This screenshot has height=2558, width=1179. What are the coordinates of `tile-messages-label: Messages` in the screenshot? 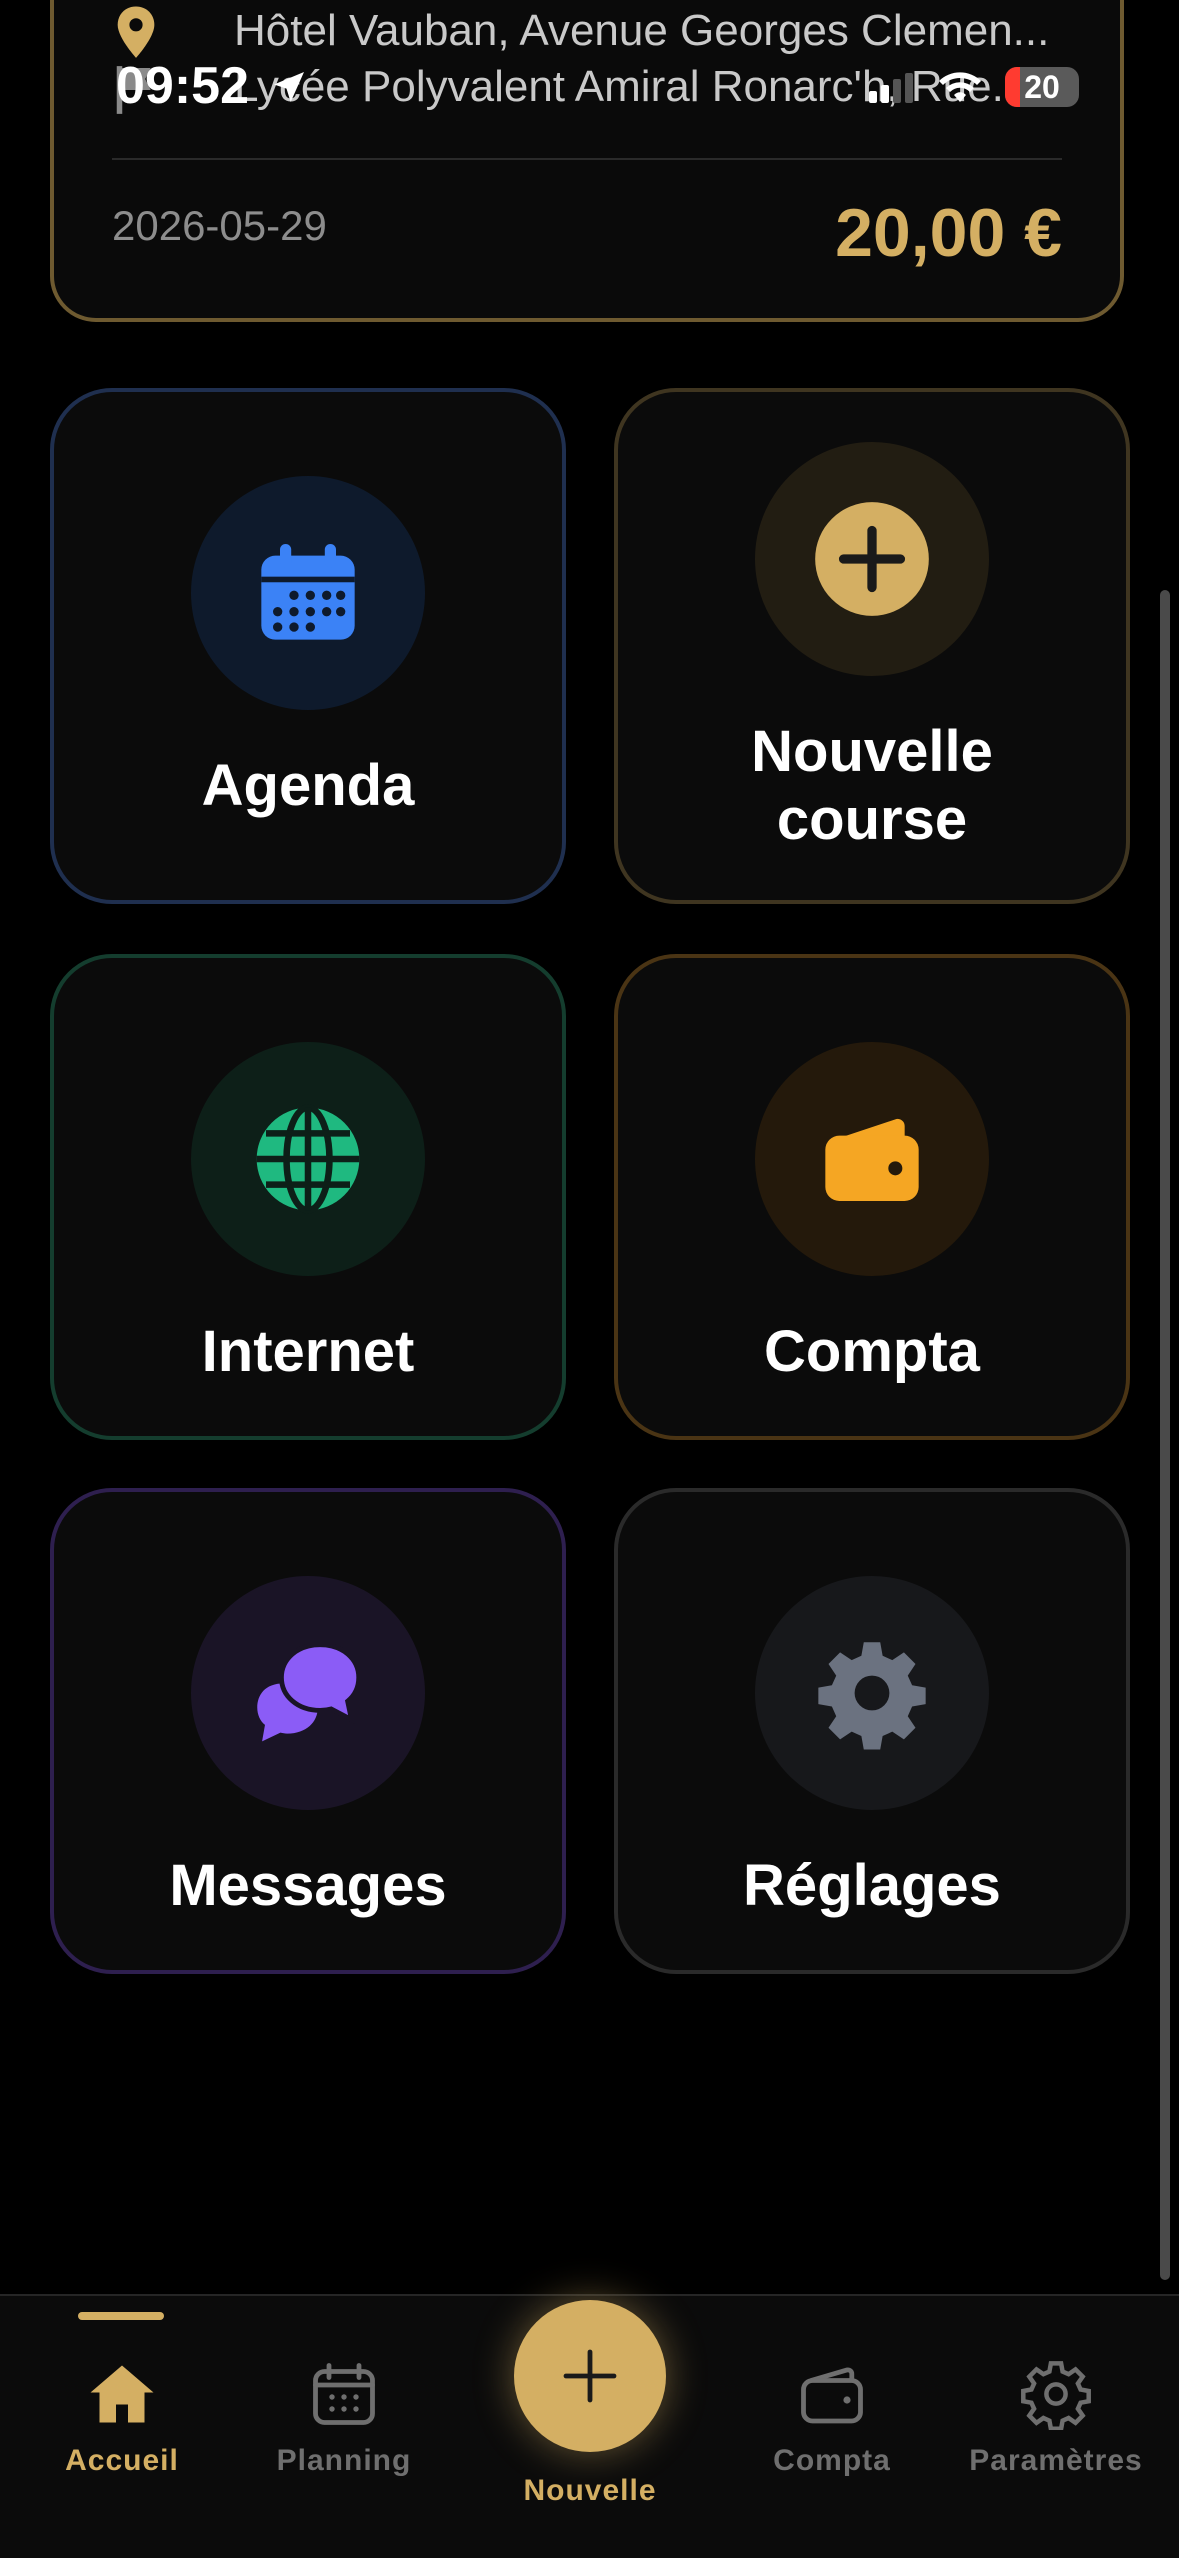 It's located at (308, 1885).